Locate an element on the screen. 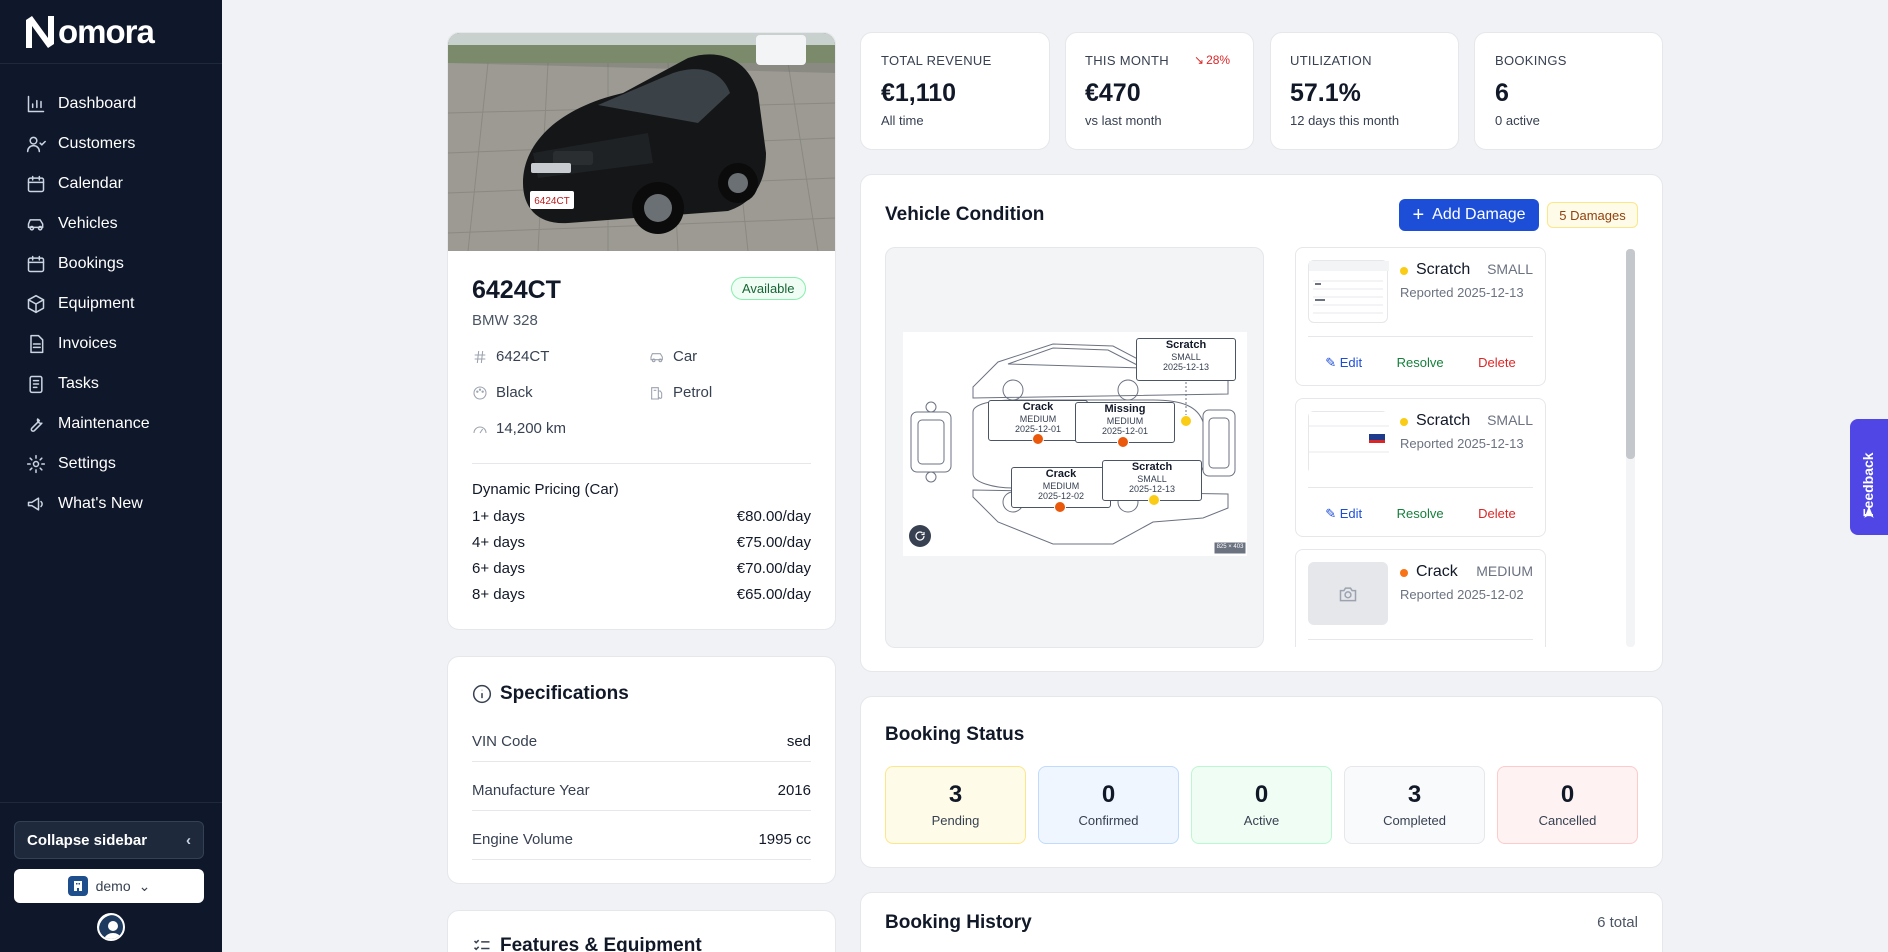  nav-label: Customers is located at coordinates (97, 143).